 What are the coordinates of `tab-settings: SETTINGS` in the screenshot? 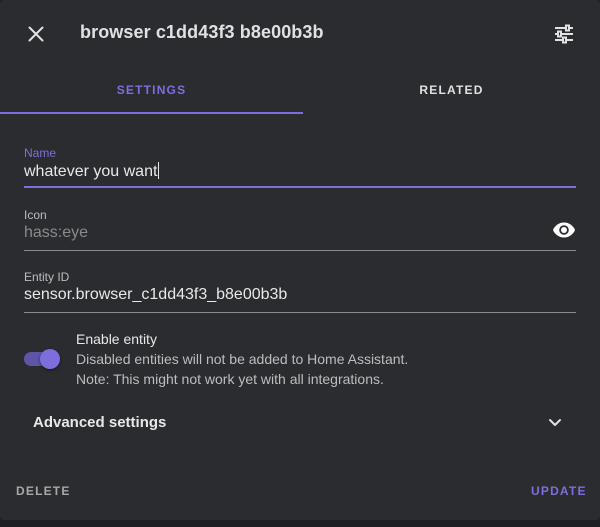 It's located at (151, 91).